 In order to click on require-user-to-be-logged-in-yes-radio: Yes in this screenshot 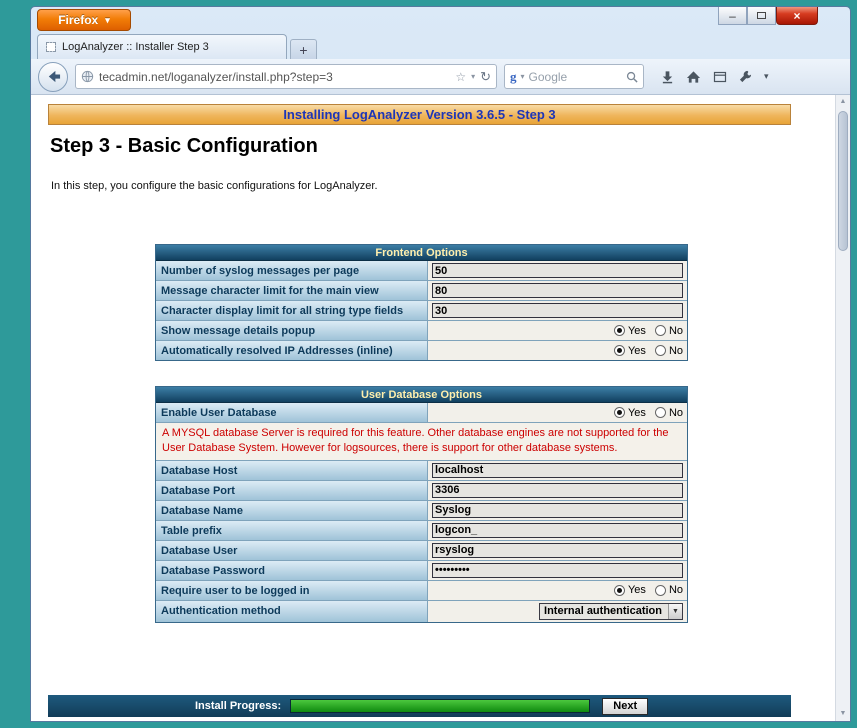, I will do `click(629, 590)`.